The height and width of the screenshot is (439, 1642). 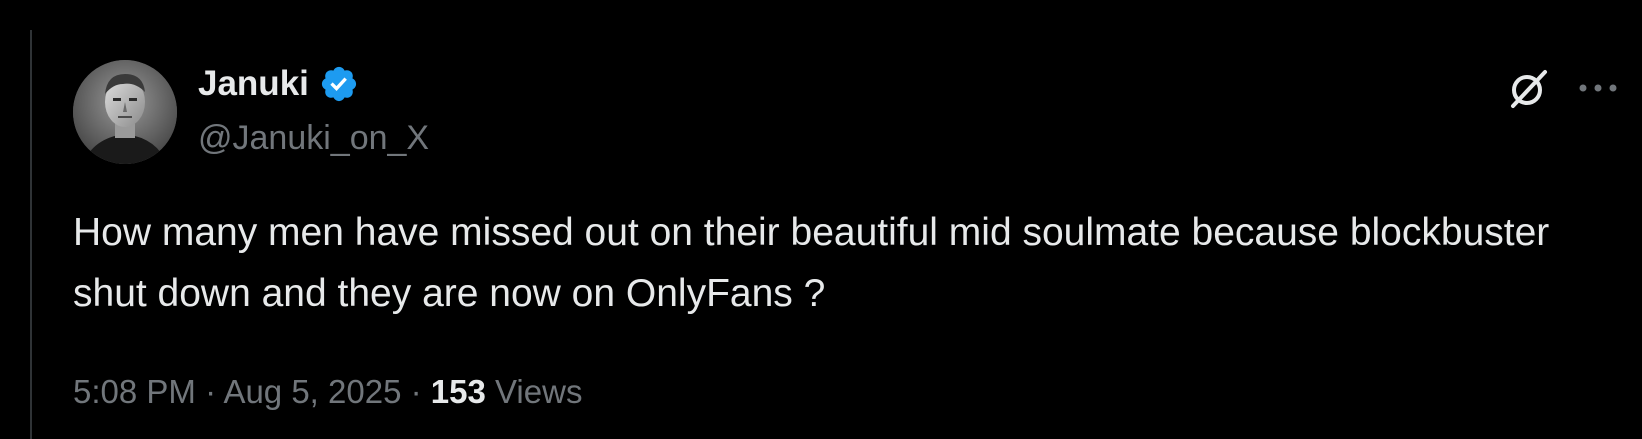 I want to click on avatar, so click(x=125, y=112).